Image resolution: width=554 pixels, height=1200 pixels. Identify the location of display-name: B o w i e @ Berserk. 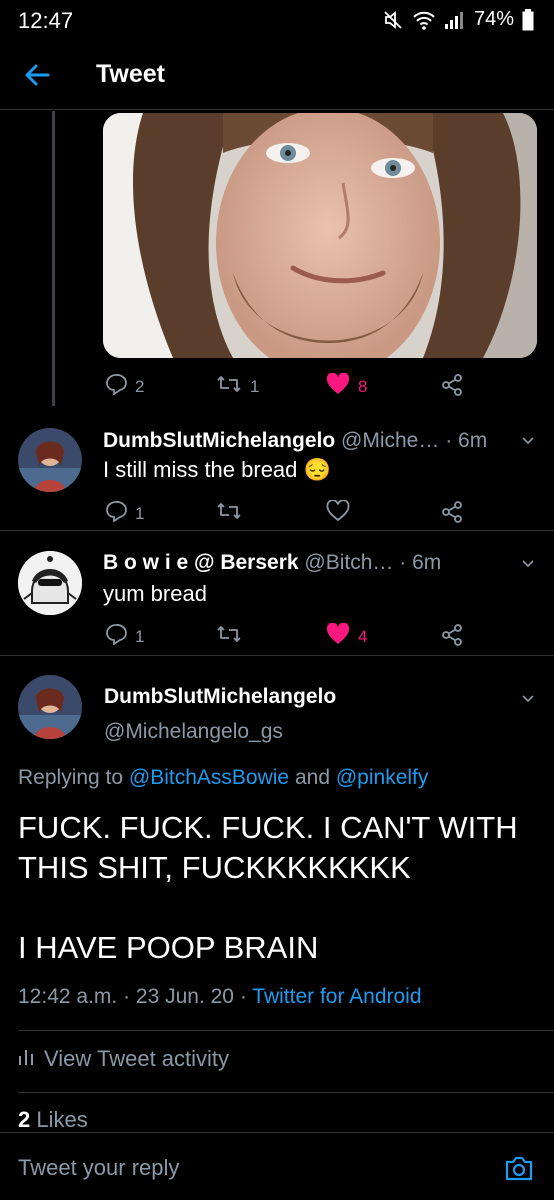
(201, 562).